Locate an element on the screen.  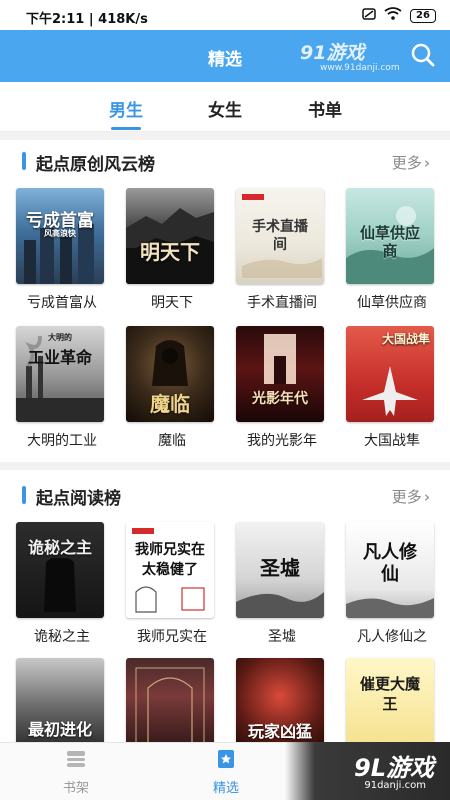
nav-label: 书架 is located at coordinates (75, 788).